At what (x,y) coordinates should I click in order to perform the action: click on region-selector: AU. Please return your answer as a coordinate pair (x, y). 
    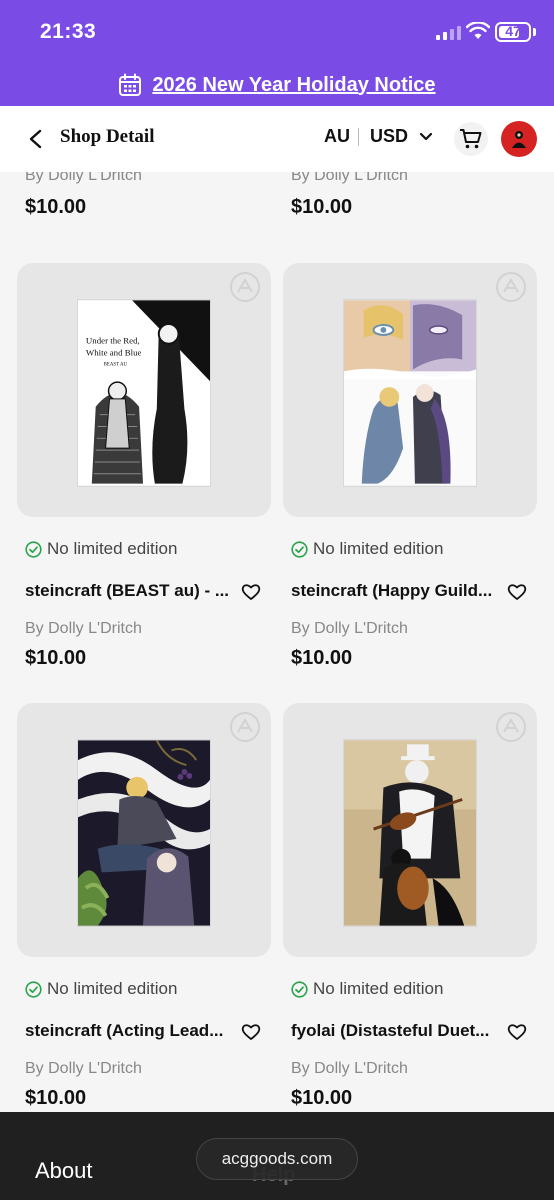
    Looking at the image, I should click on (337, 136).